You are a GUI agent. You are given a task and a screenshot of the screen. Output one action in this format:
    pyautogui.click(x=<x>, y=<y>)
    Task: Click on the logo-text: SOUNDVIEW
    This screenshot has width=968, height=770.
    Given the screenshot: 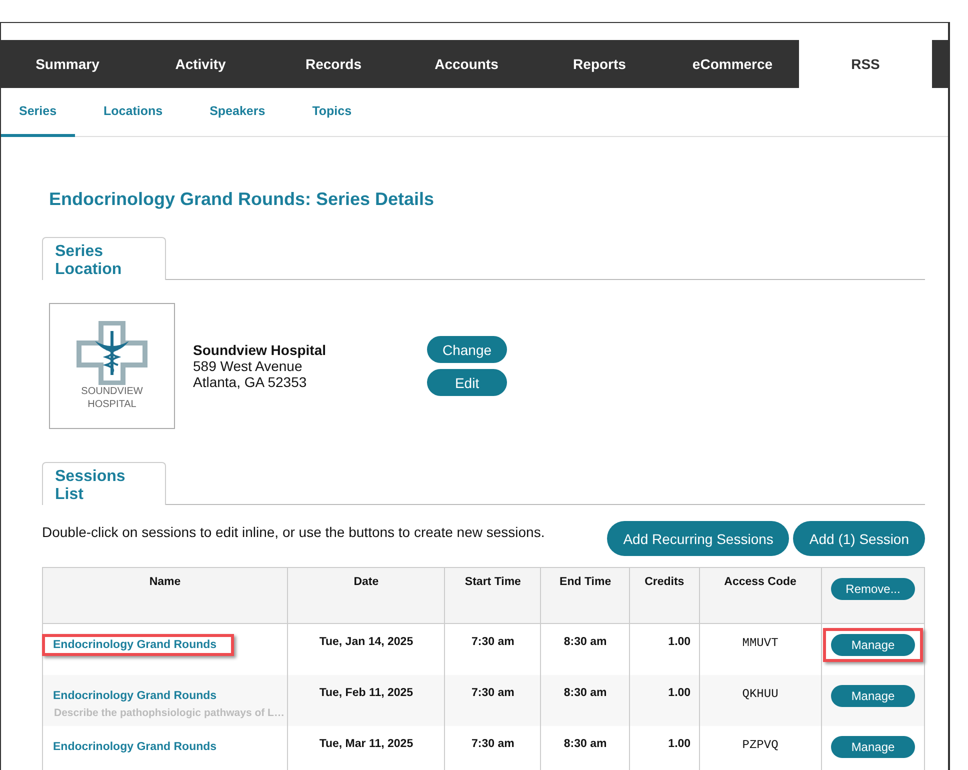 What is the action you would take?
    pyautogui.click(x=112, y=391)
    